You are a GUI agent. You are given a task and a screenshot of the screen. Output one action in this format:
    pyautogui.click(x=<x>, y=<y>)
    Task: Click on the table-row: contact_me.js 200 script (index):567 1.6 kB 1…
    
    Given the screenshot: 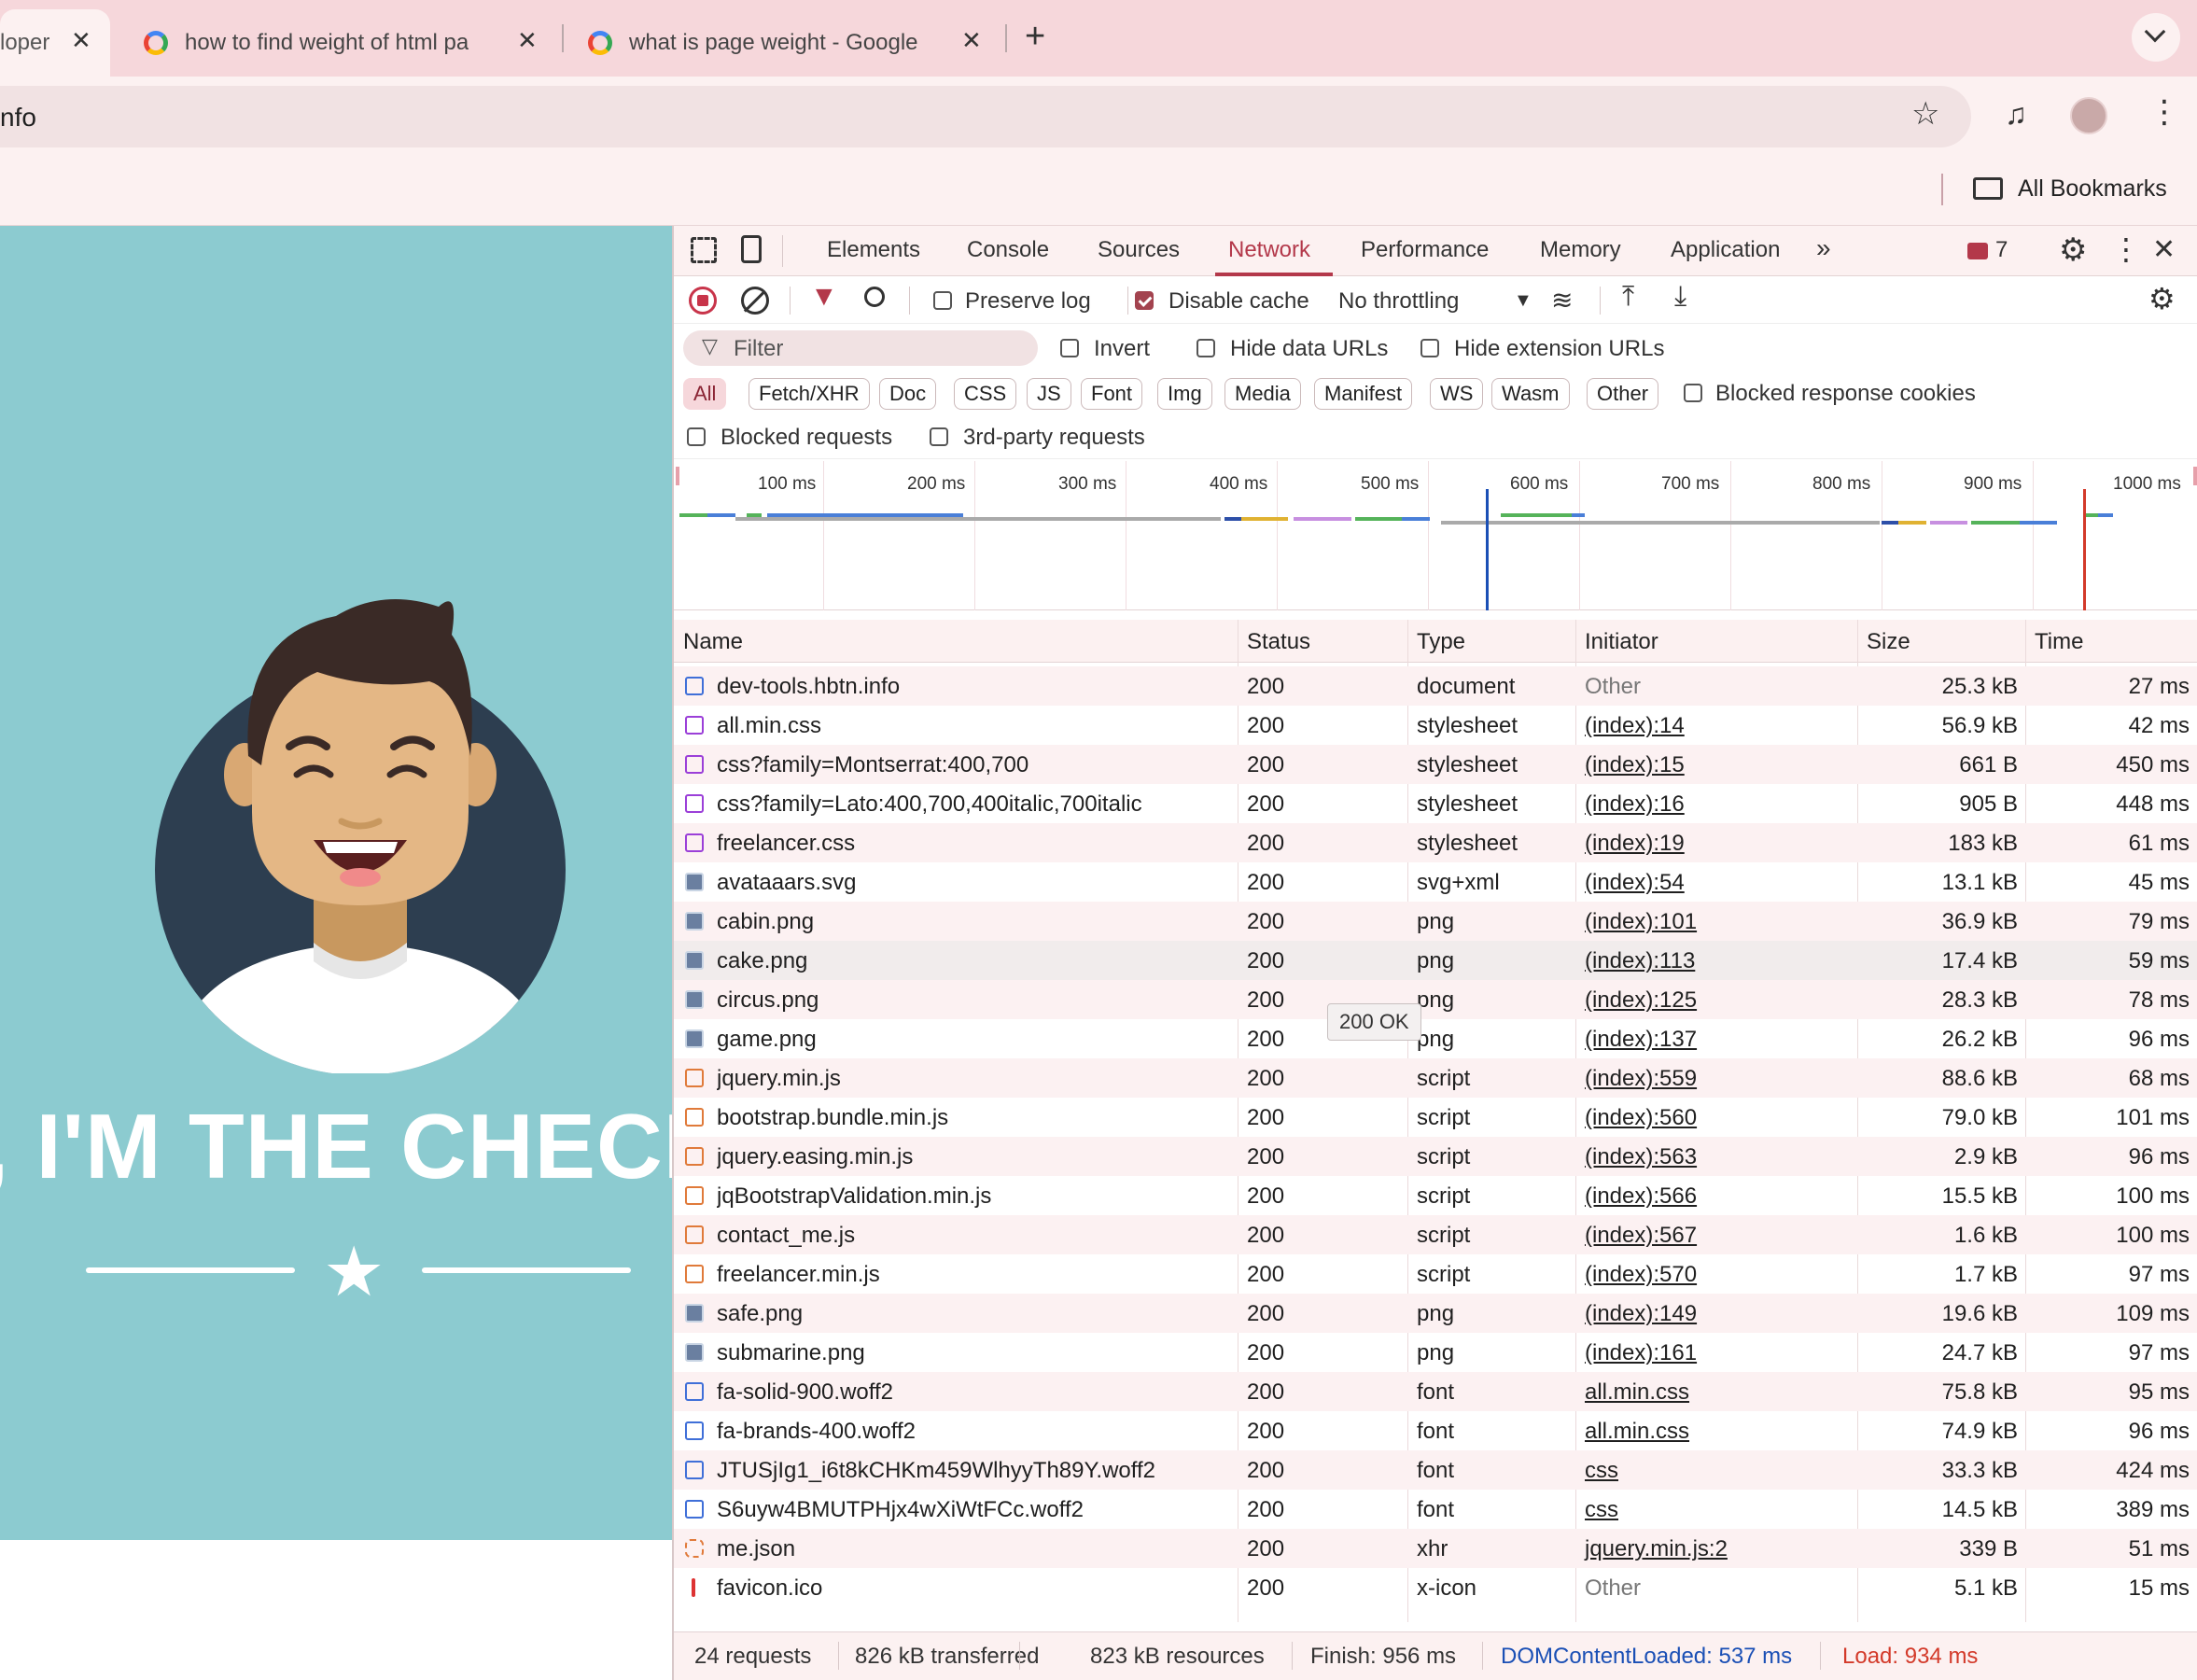 What is the action you would take?
    pyautogui.click(x=1435, y=1234)
    